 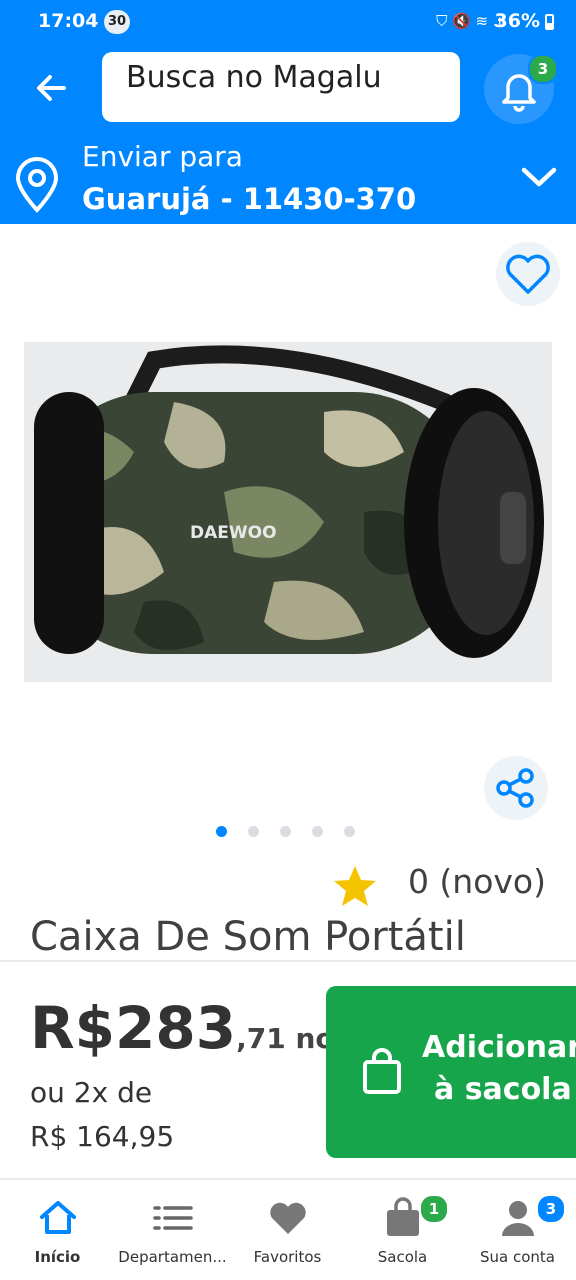 I want to click on share-button, so click(x=516, y=788).